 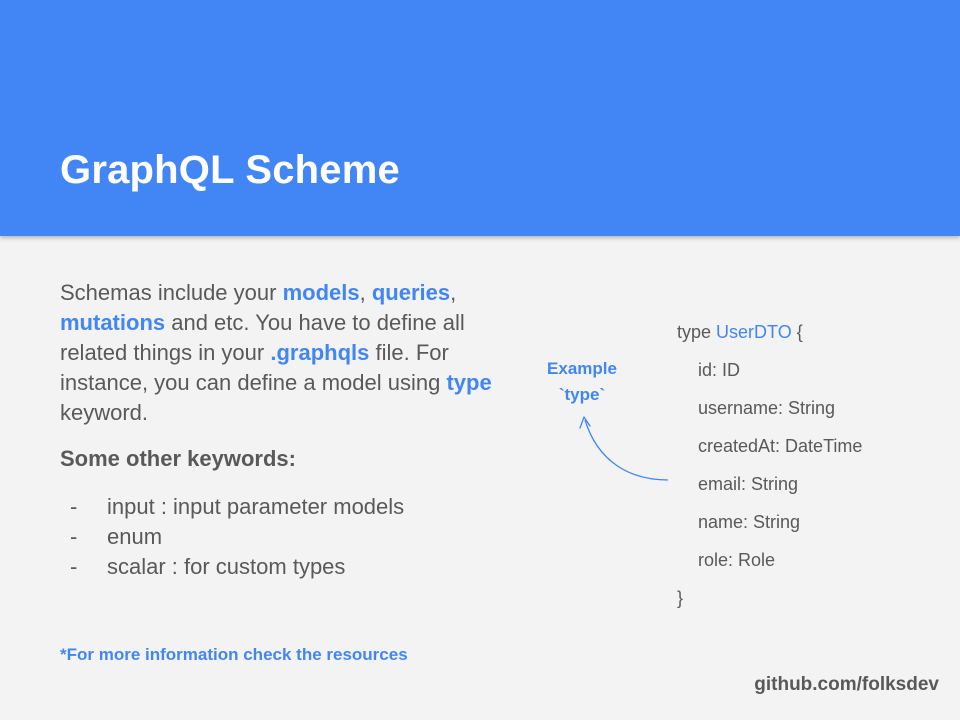 I want to click on keyword-text: enum, so click(x=135, y=536).